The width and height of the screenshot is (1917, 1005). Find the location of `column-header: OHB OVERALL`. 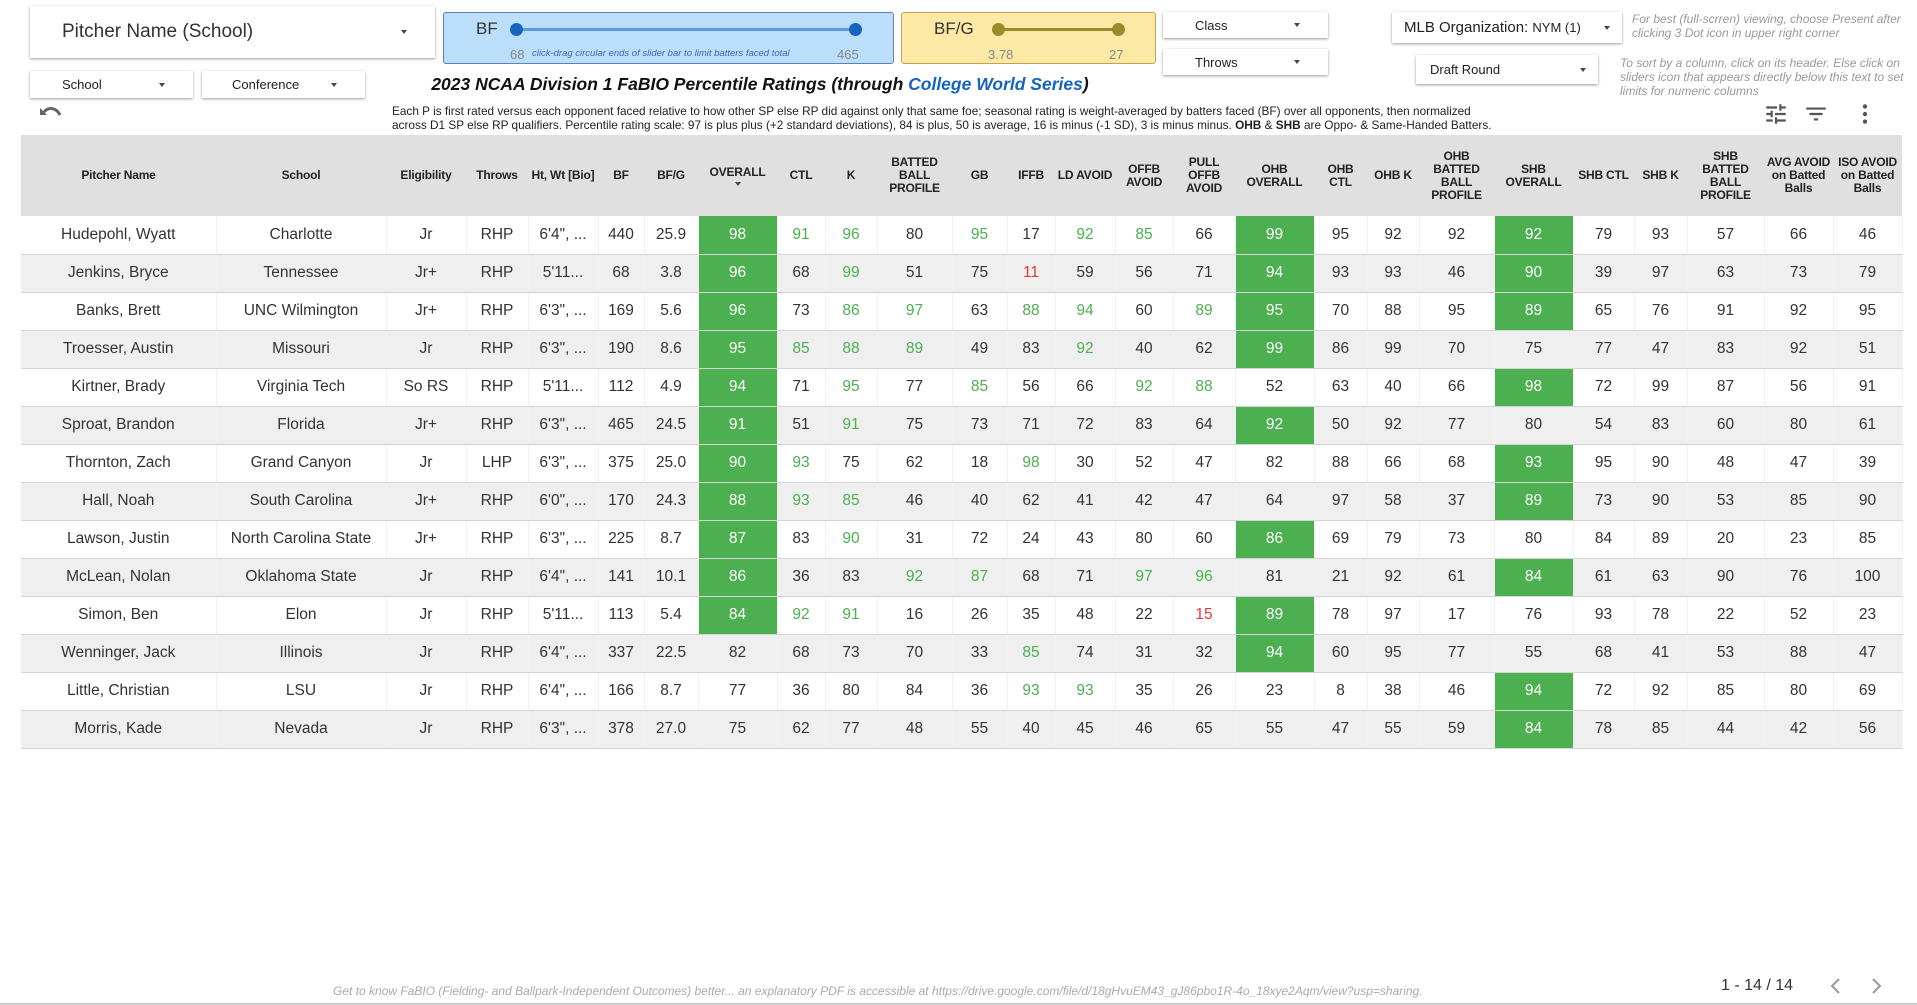

column-header: OHB OVERALL is located at coordinates (1274, 175).